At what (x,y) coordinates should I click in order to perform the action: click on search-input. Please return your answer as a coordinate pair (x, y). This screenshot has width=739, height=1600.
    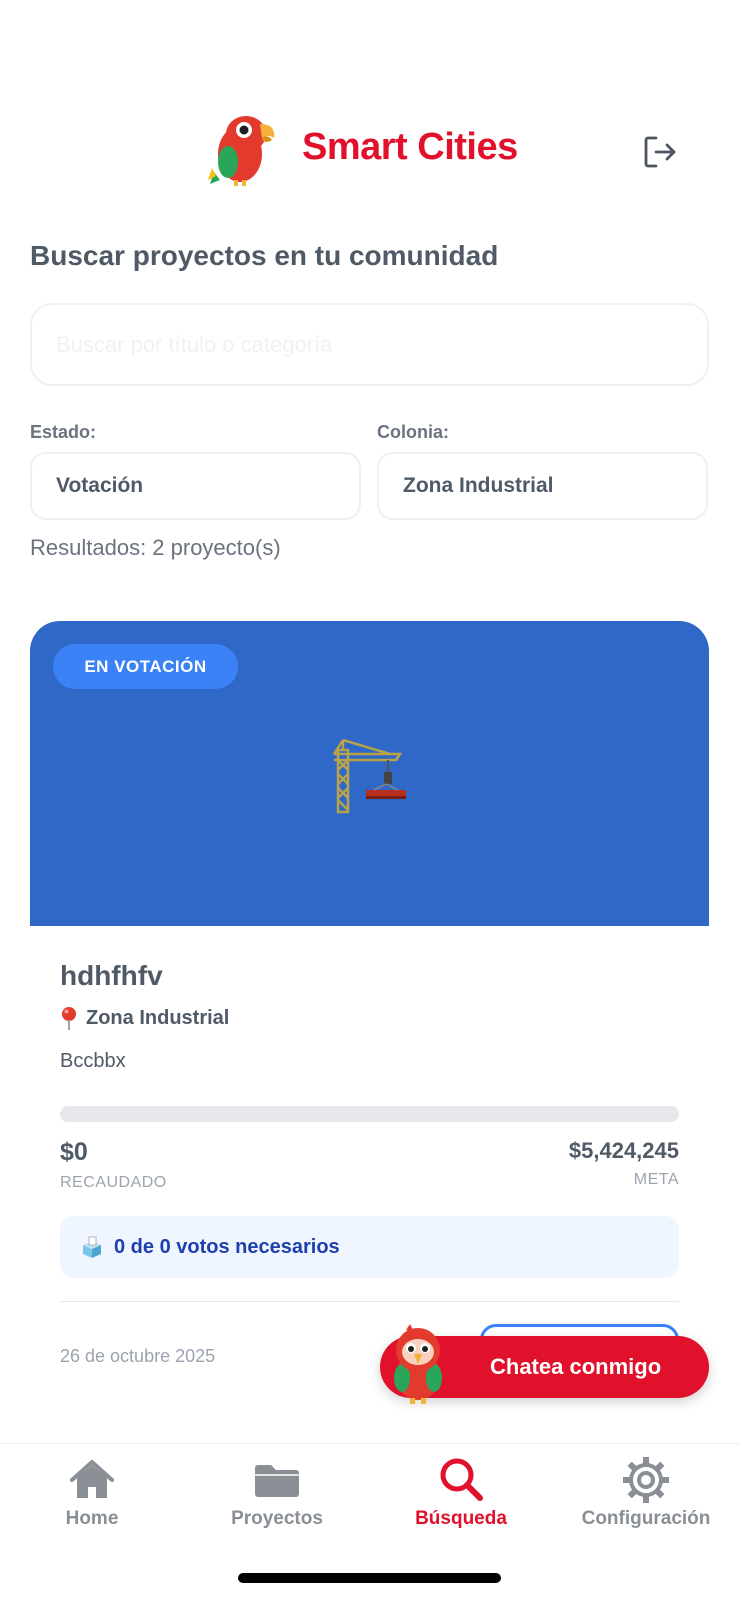
    Looking at the image, I should click on (369, 344).